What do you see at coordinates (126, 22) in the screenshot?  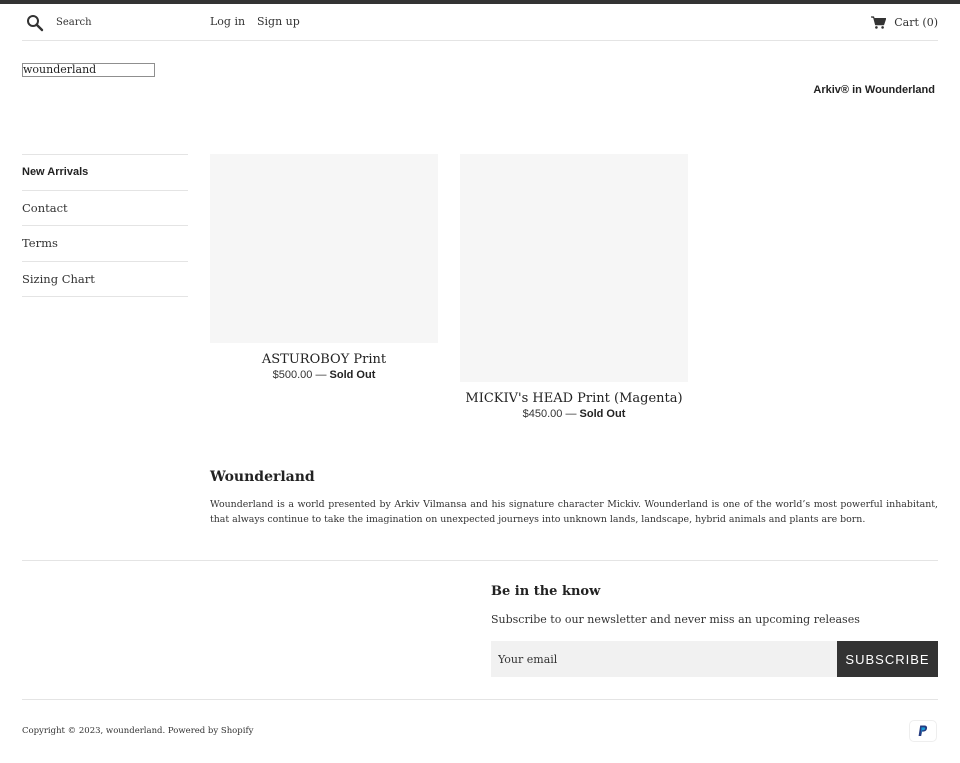 I see `search-input` at bounding box center [126, 22].